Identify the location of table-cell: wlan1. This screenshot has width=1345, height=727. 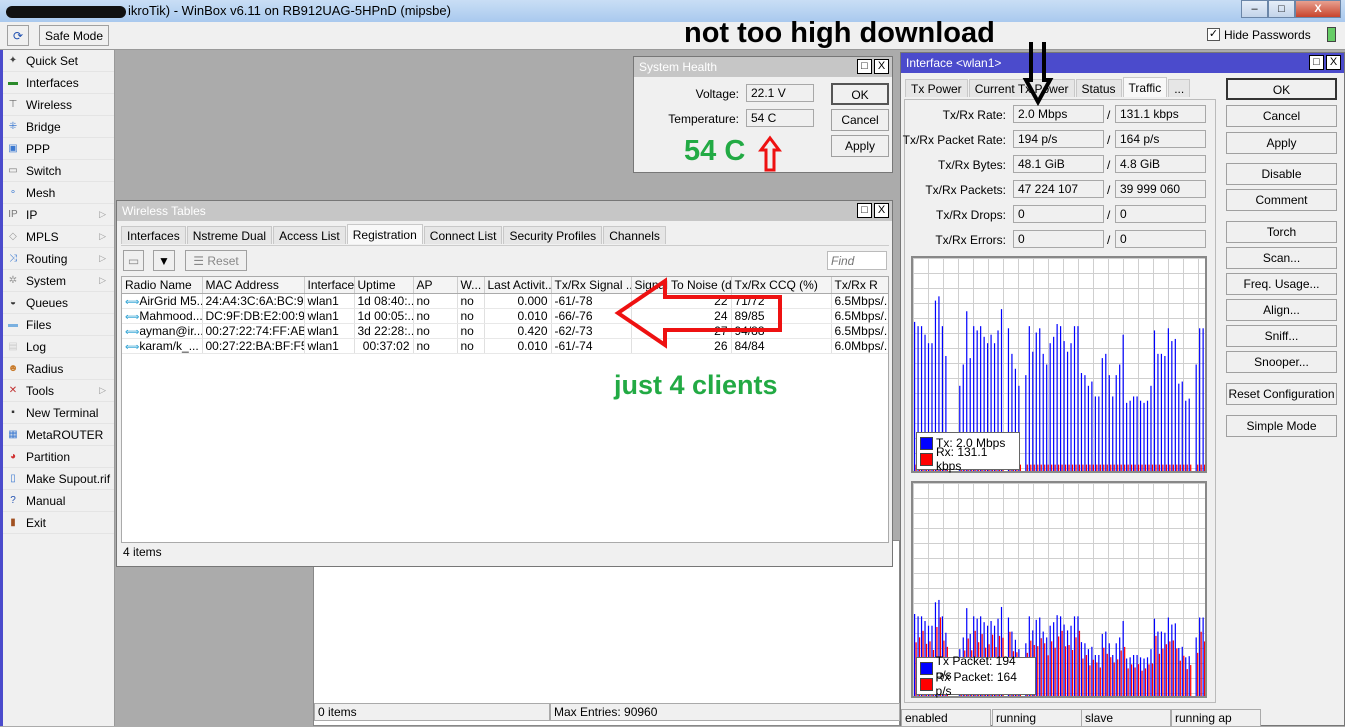
(329, 346).